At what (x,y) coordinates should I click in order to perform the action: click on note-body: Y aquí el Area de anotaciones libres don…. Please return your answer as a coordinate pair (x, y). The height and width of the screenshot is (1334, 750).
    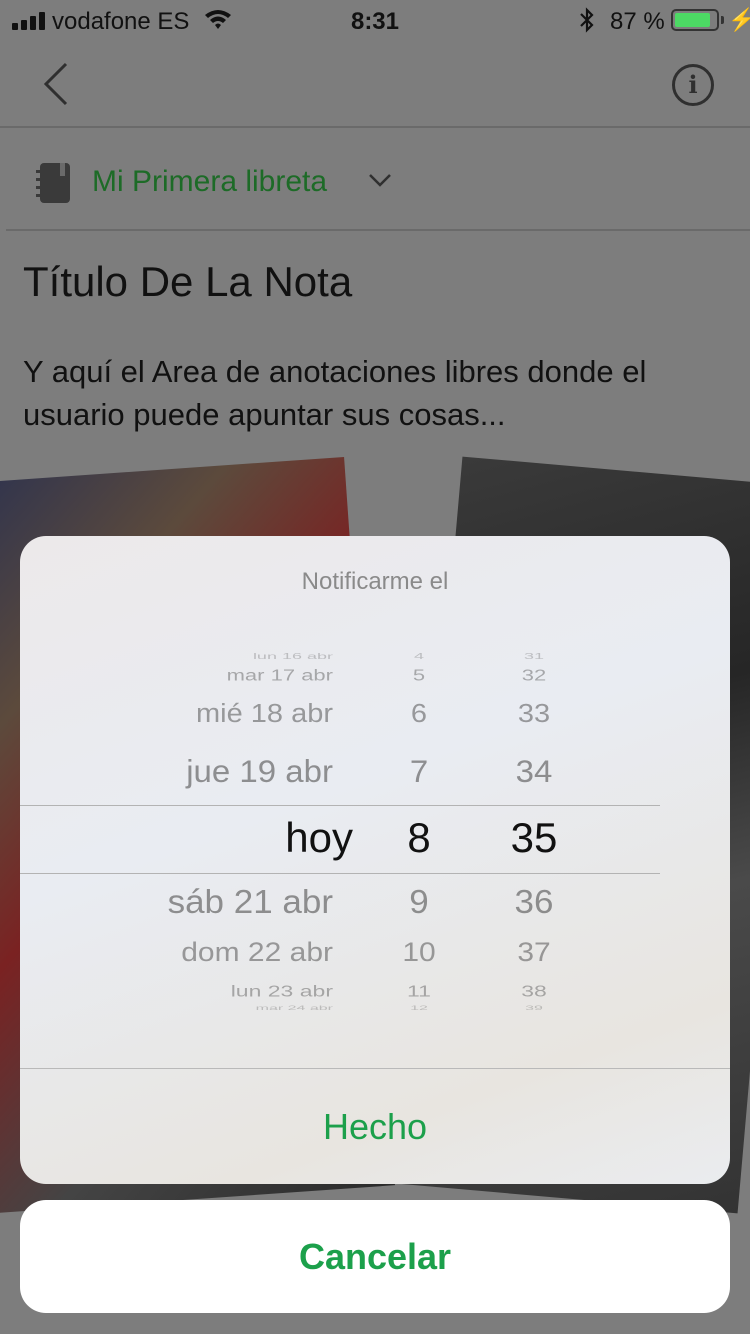
    Looking at the image, I should click on (373, 393).